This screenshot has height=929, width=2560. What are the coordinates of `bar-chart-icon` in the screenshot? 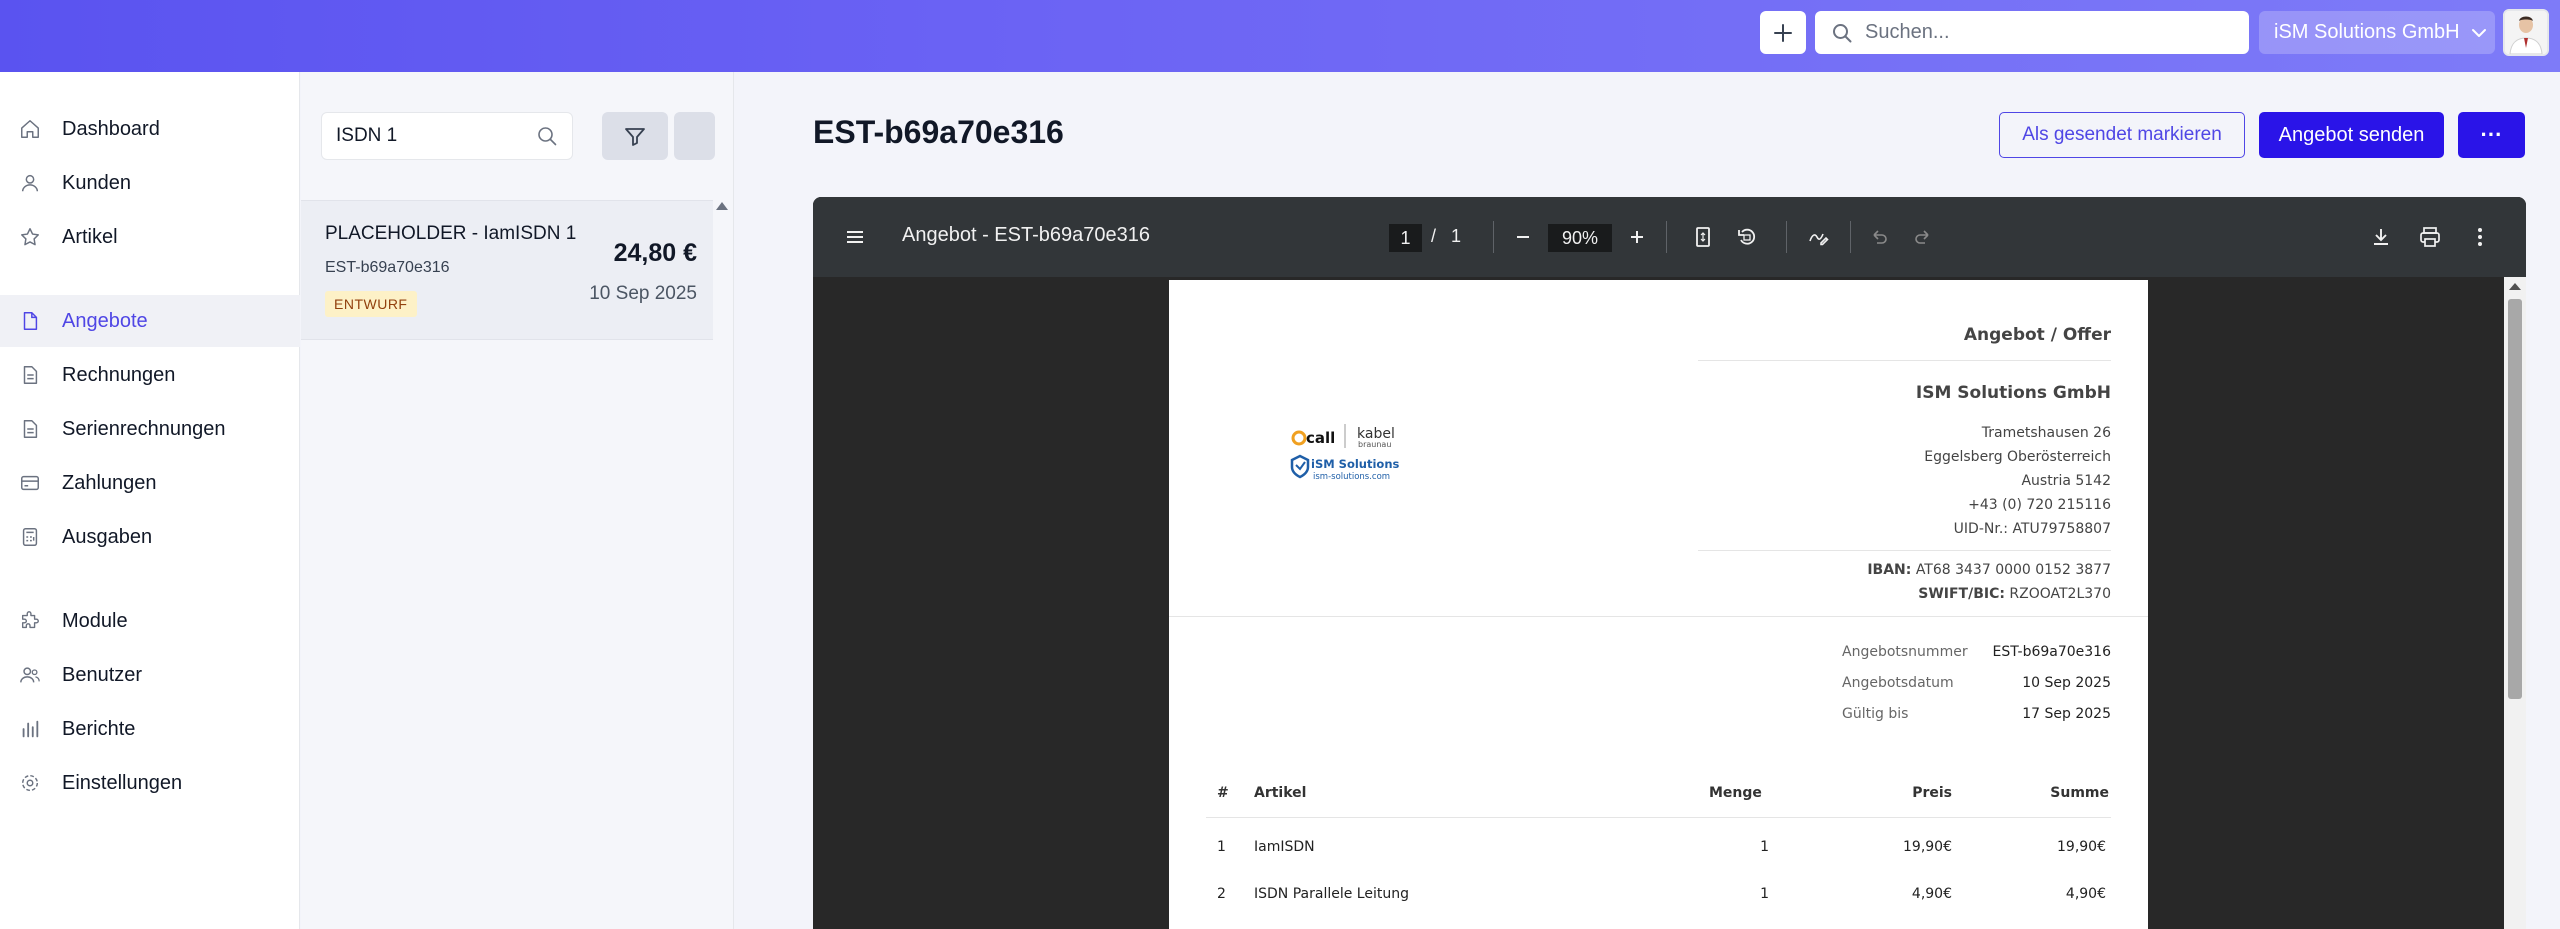 It's located at (30, 729).